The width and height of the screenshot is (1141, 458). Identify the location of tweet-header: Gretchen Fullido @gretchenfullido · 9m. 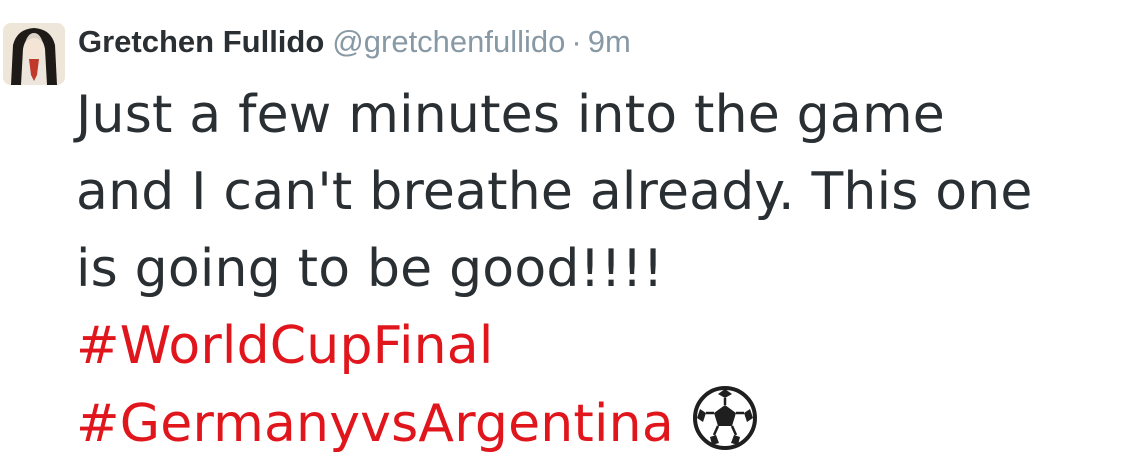
(354, 42).